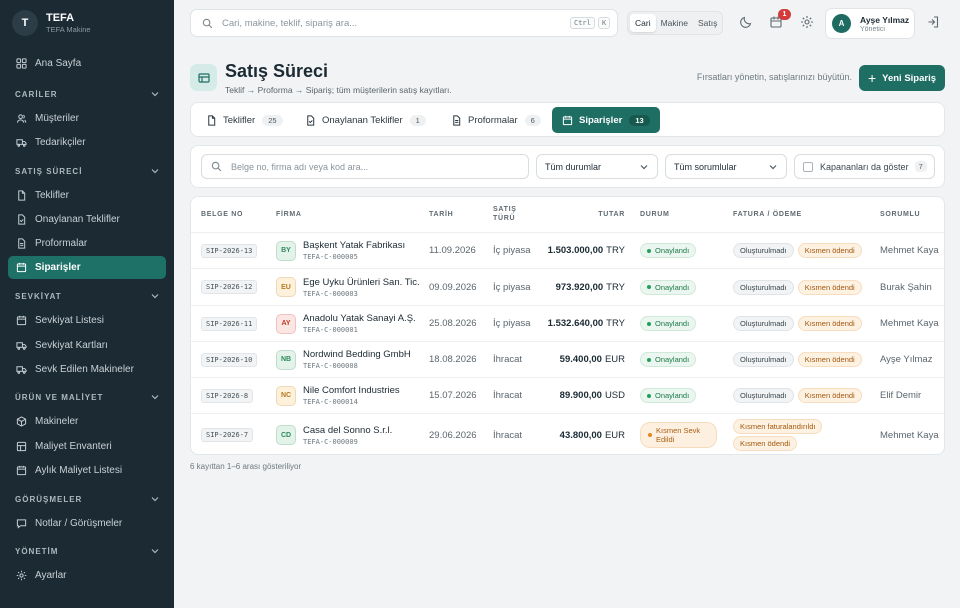  Describe the element at coordinates (87, 296) in the screenshot. I see `sidebar-section-sevkiyat: SEVKİYAT` at that location.